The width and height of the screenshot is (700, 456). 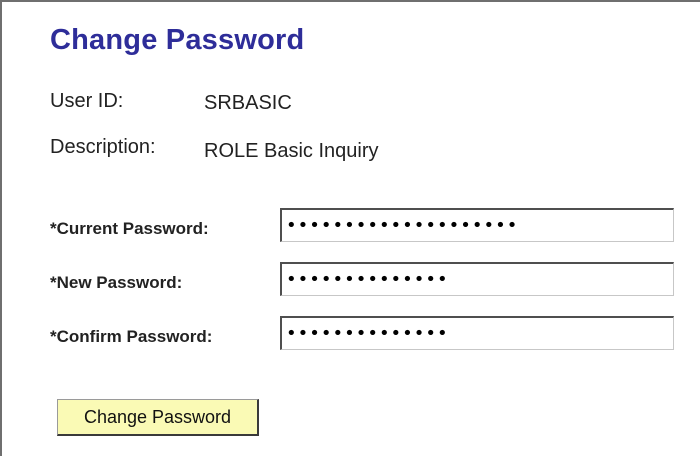 I want to click on user-id-label: User ID:, so click(x=87, y=101).